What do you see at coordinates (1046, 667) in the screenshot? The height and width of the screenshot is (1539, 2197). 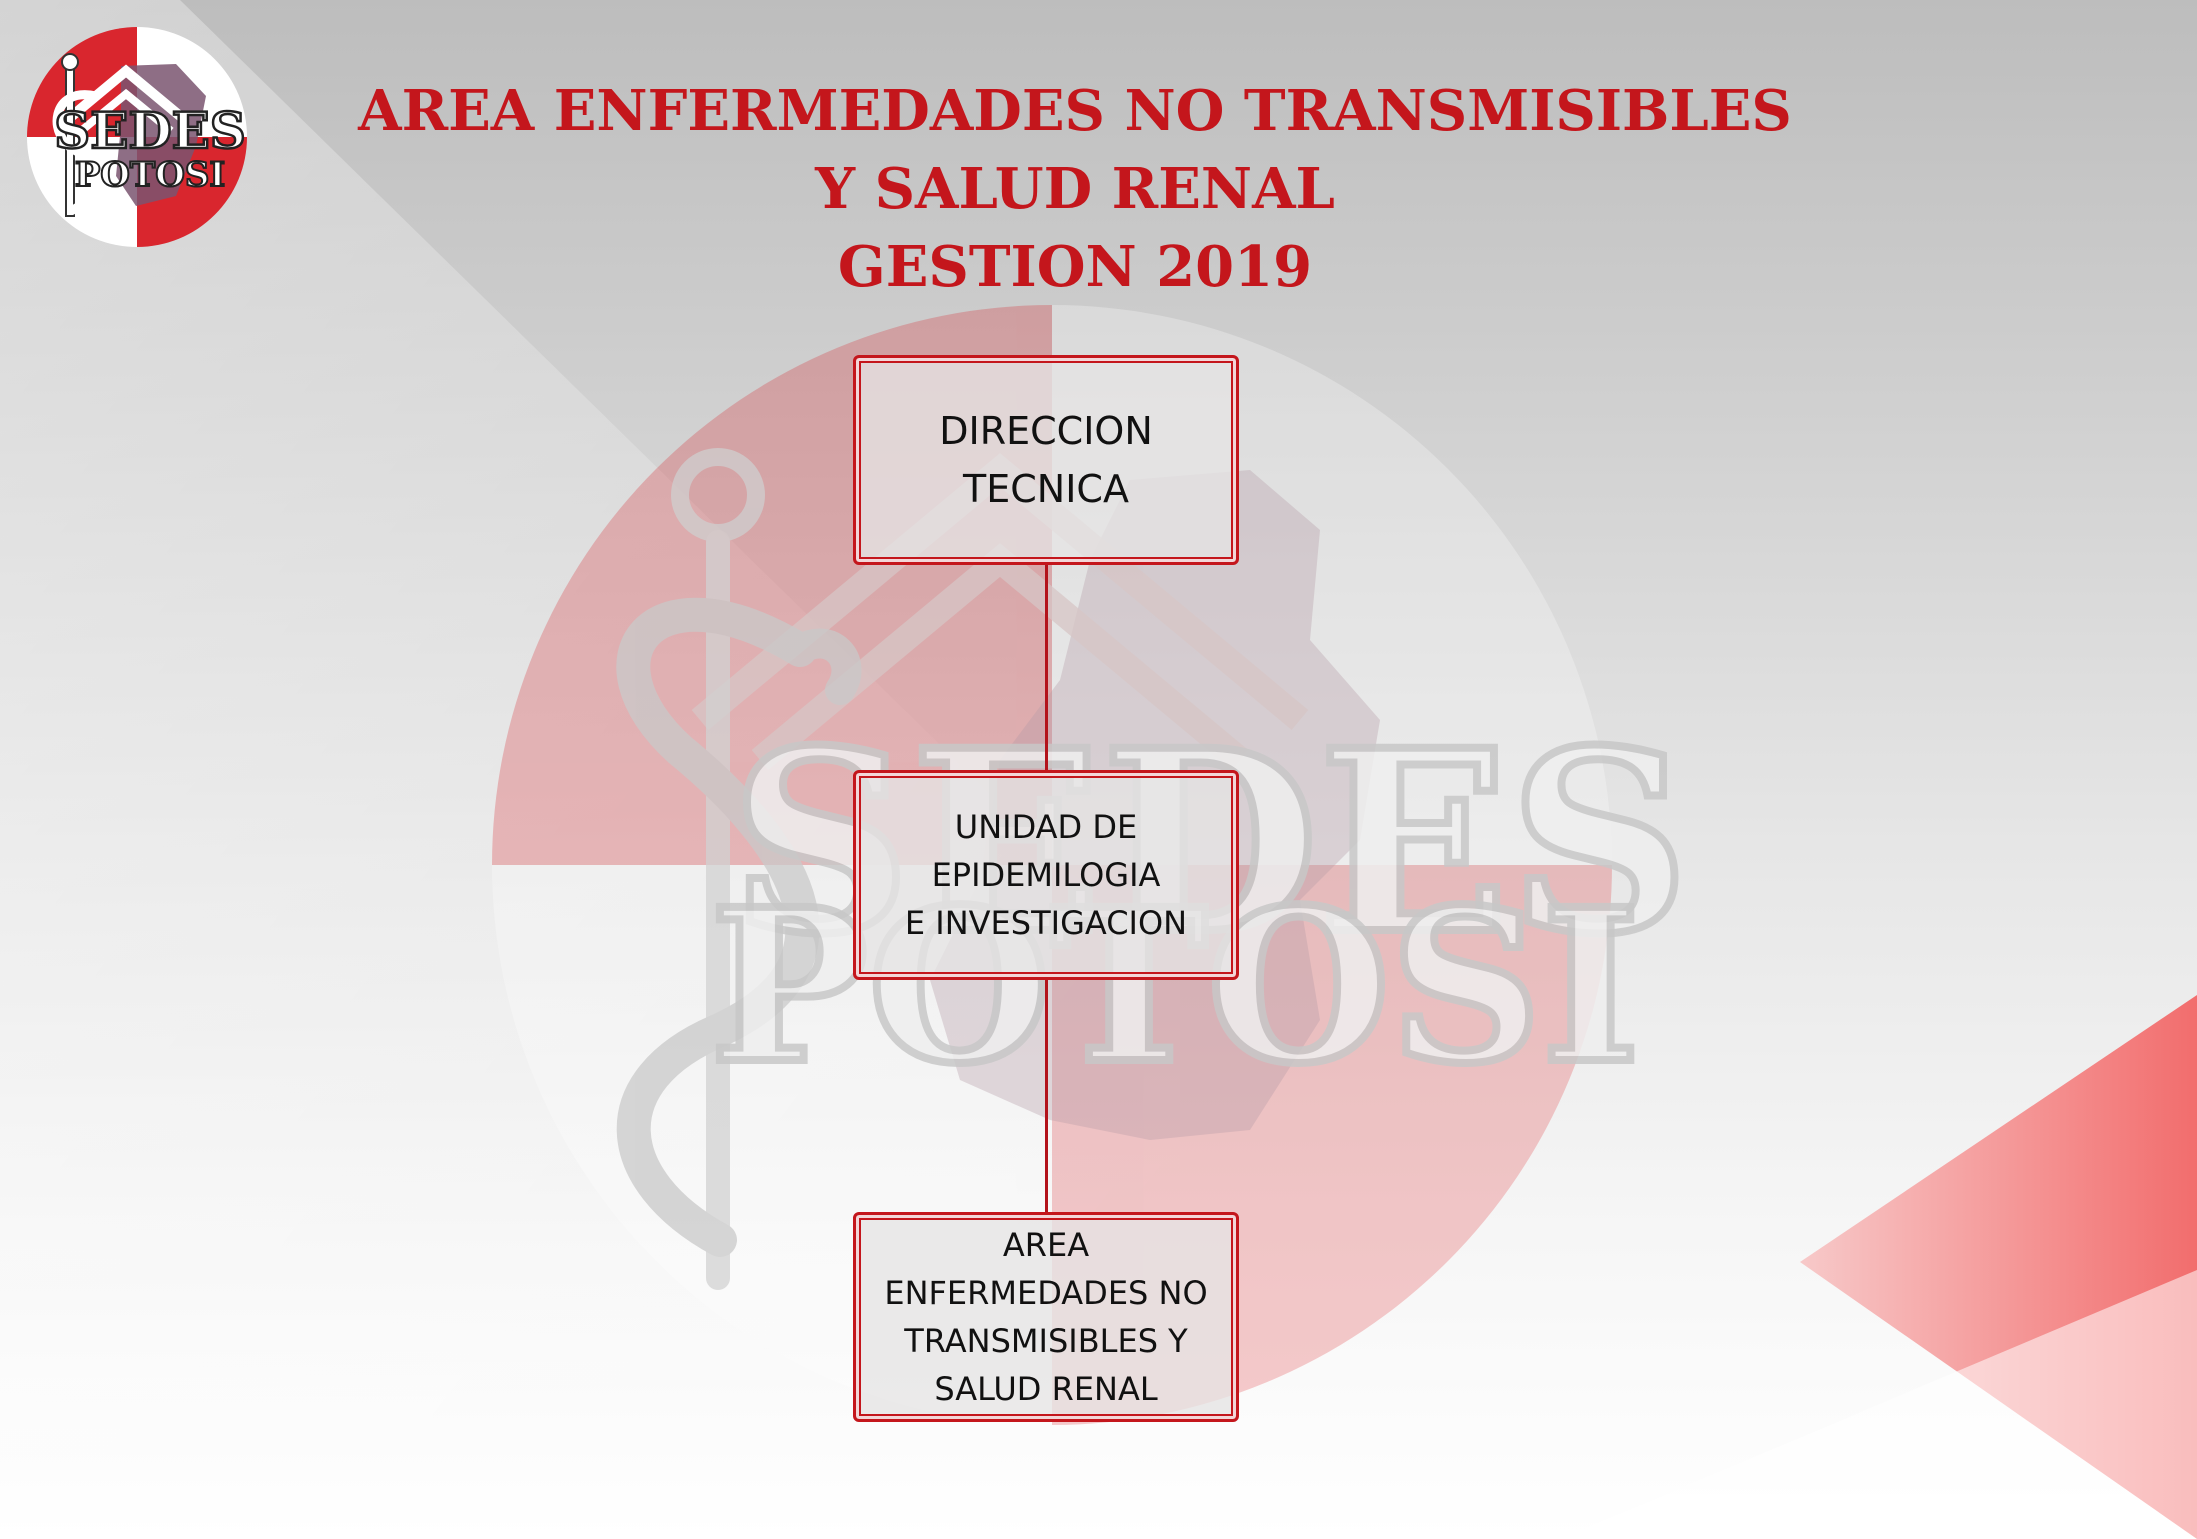 I see `connector-direccion-unidad` at bounding box center [1046, 667].